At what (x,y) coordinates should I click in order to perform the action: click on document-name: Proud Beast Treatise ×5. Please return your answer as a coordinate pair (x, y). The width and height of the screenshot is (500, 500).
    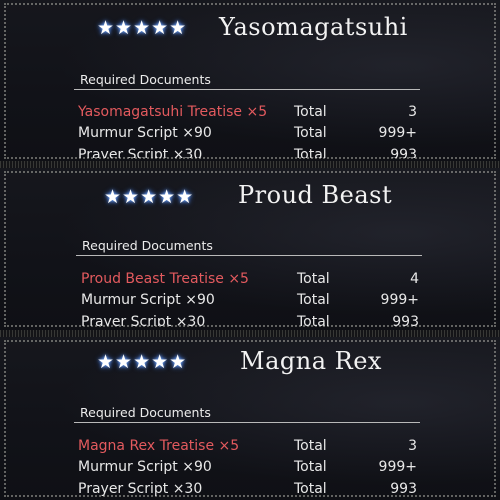
    Looking at the image, I should click on (165, 279).